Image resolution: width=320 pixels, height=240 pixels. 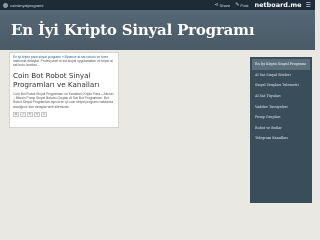 I want to click on edit-icon: ✎, so click(x=30, y=114).